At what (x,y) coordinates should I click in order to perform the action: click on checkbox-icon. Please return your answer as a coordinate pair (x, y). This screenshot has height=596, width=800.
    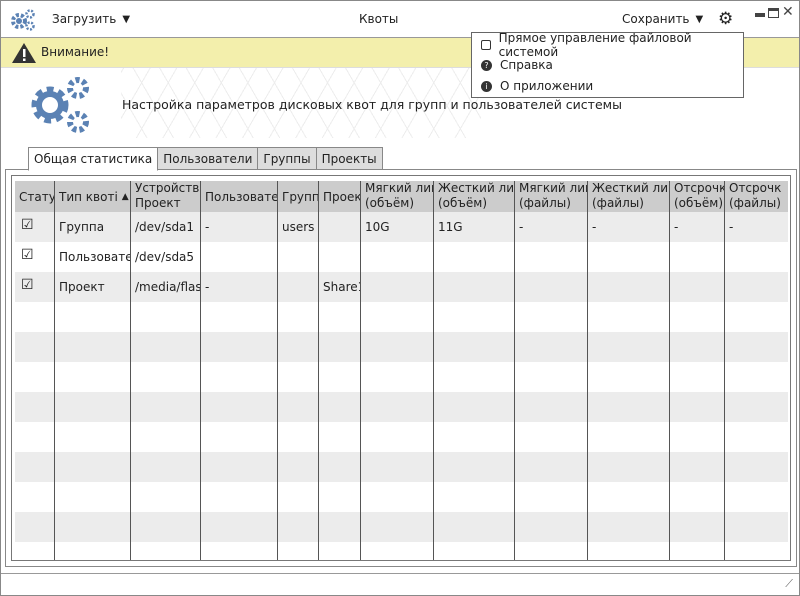
    Looking at the image, I should click on (486, 45).